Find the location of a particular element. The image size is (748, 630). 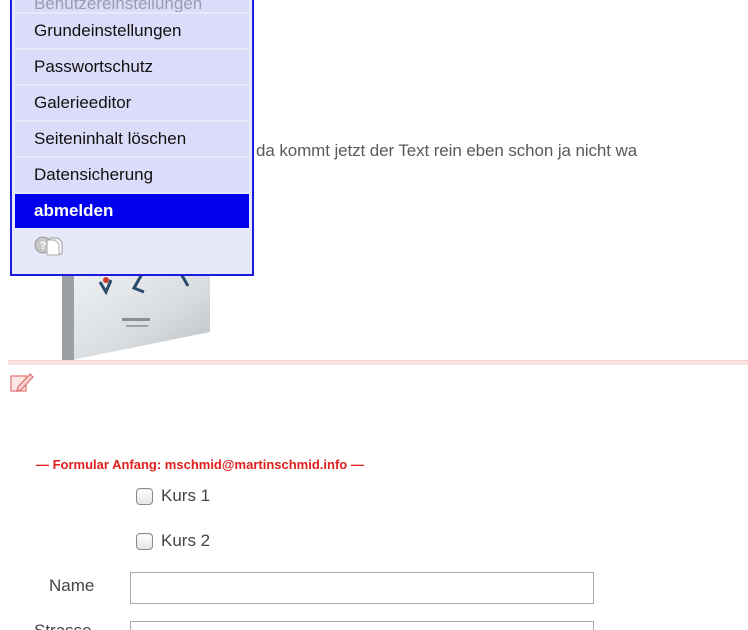

checkbox-label: Kurs 1 is located at coordinates (186, 495).